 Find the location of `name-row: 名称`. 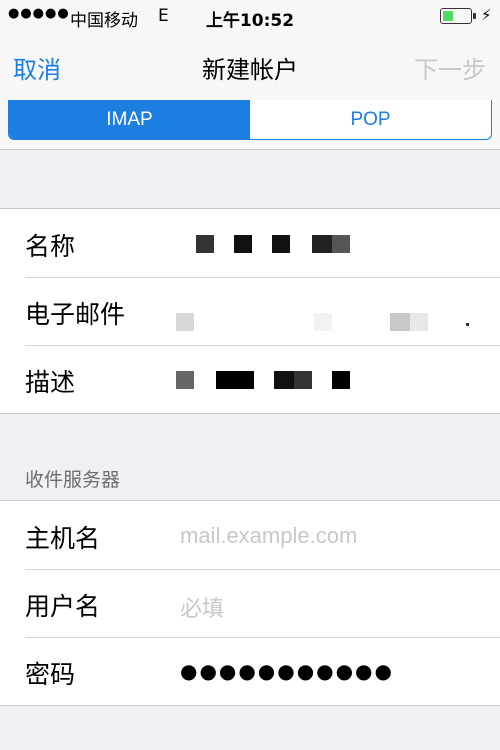

name-row: 名称 is located at coordinates (250, 243).